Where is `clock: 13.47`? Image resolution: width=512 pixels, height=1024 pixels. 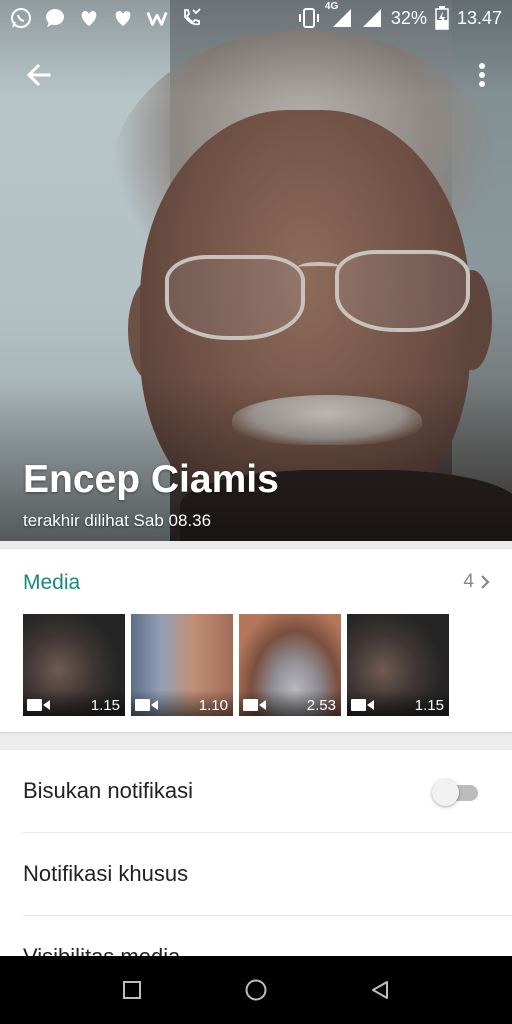 clock: 13.47 is located at coordinates (479, 17).